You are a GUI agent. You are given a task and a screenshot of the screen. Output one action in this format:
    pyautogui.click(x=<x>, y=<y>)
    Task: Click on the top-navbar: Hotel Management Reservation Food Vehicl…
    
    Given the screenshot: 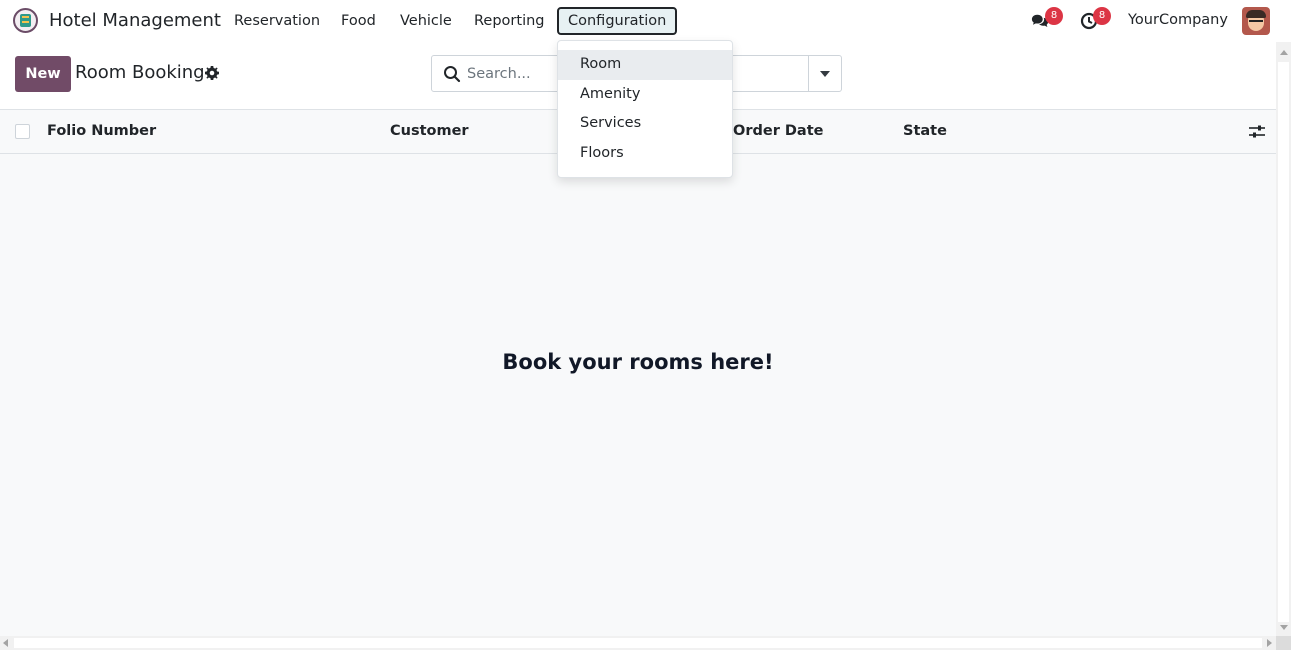 What is the action you would take?
    pyautogui.click(x=645, y=21)
    